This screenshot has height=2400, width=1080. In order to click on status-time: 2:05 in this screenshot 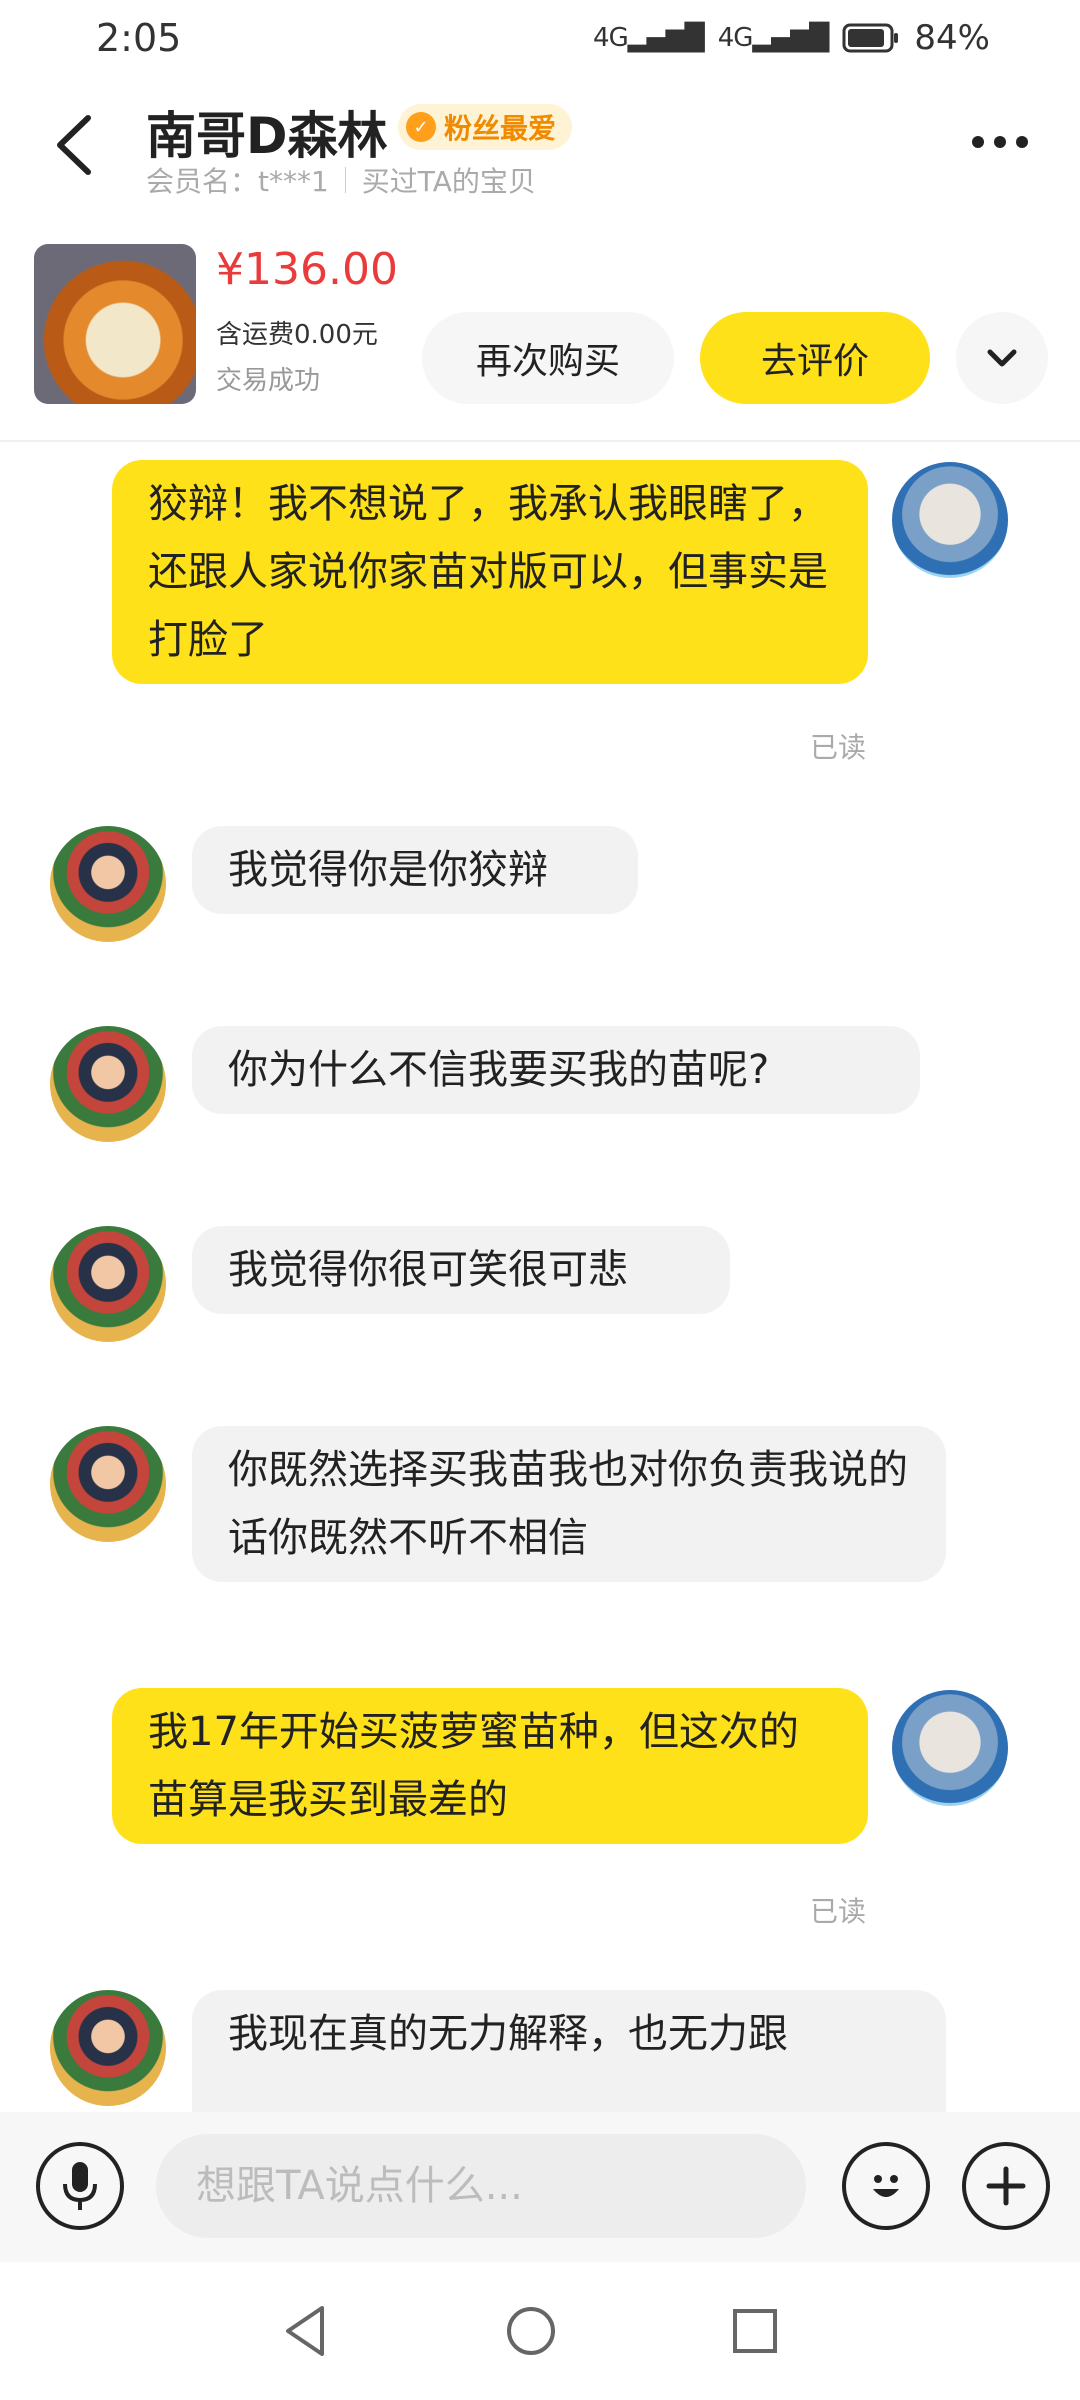, I will do `click(139, 38)`.